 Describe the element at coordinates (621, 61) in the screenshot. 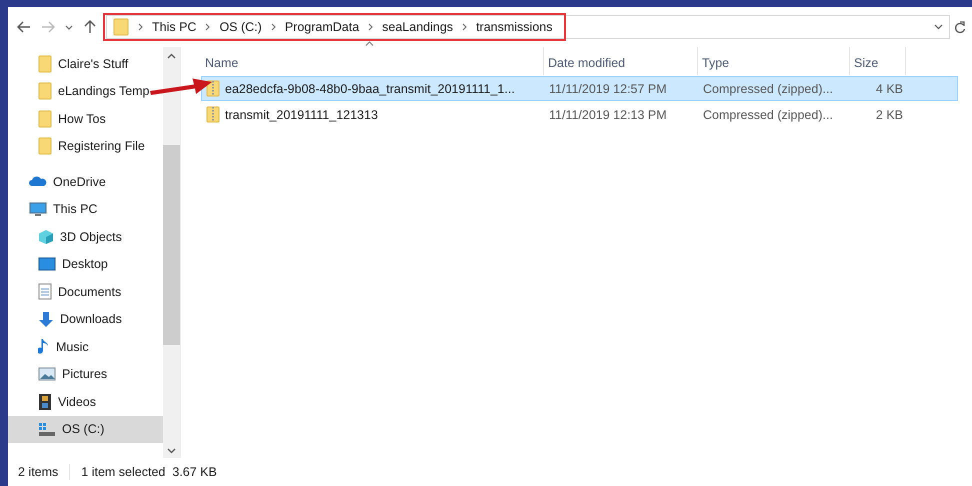

I see `column-header: Date modified` at that location.